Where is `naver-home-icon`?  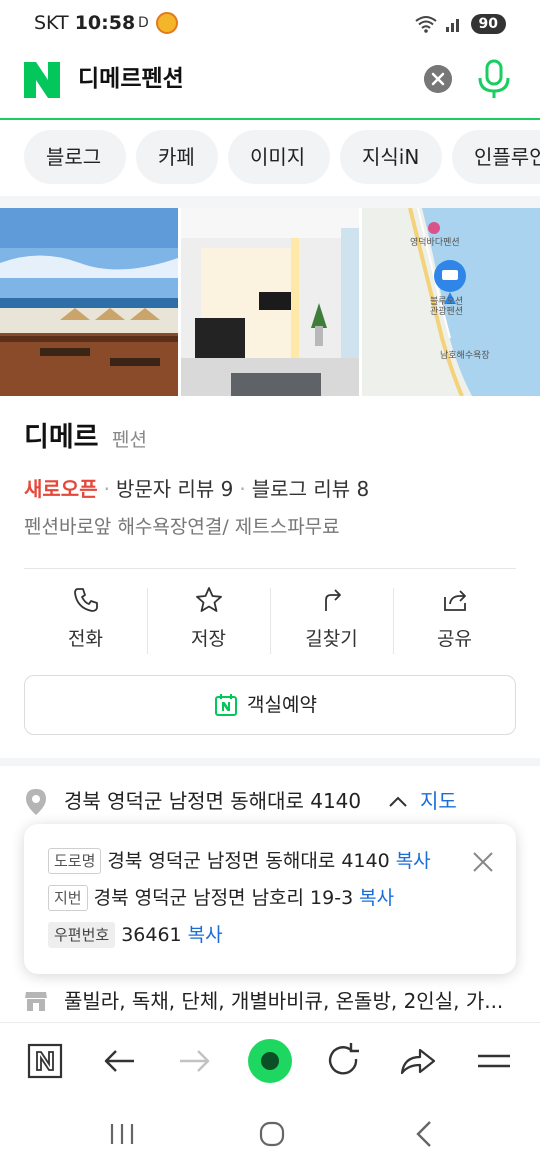
naver-home-icon is located at coordinates (46, 1061).